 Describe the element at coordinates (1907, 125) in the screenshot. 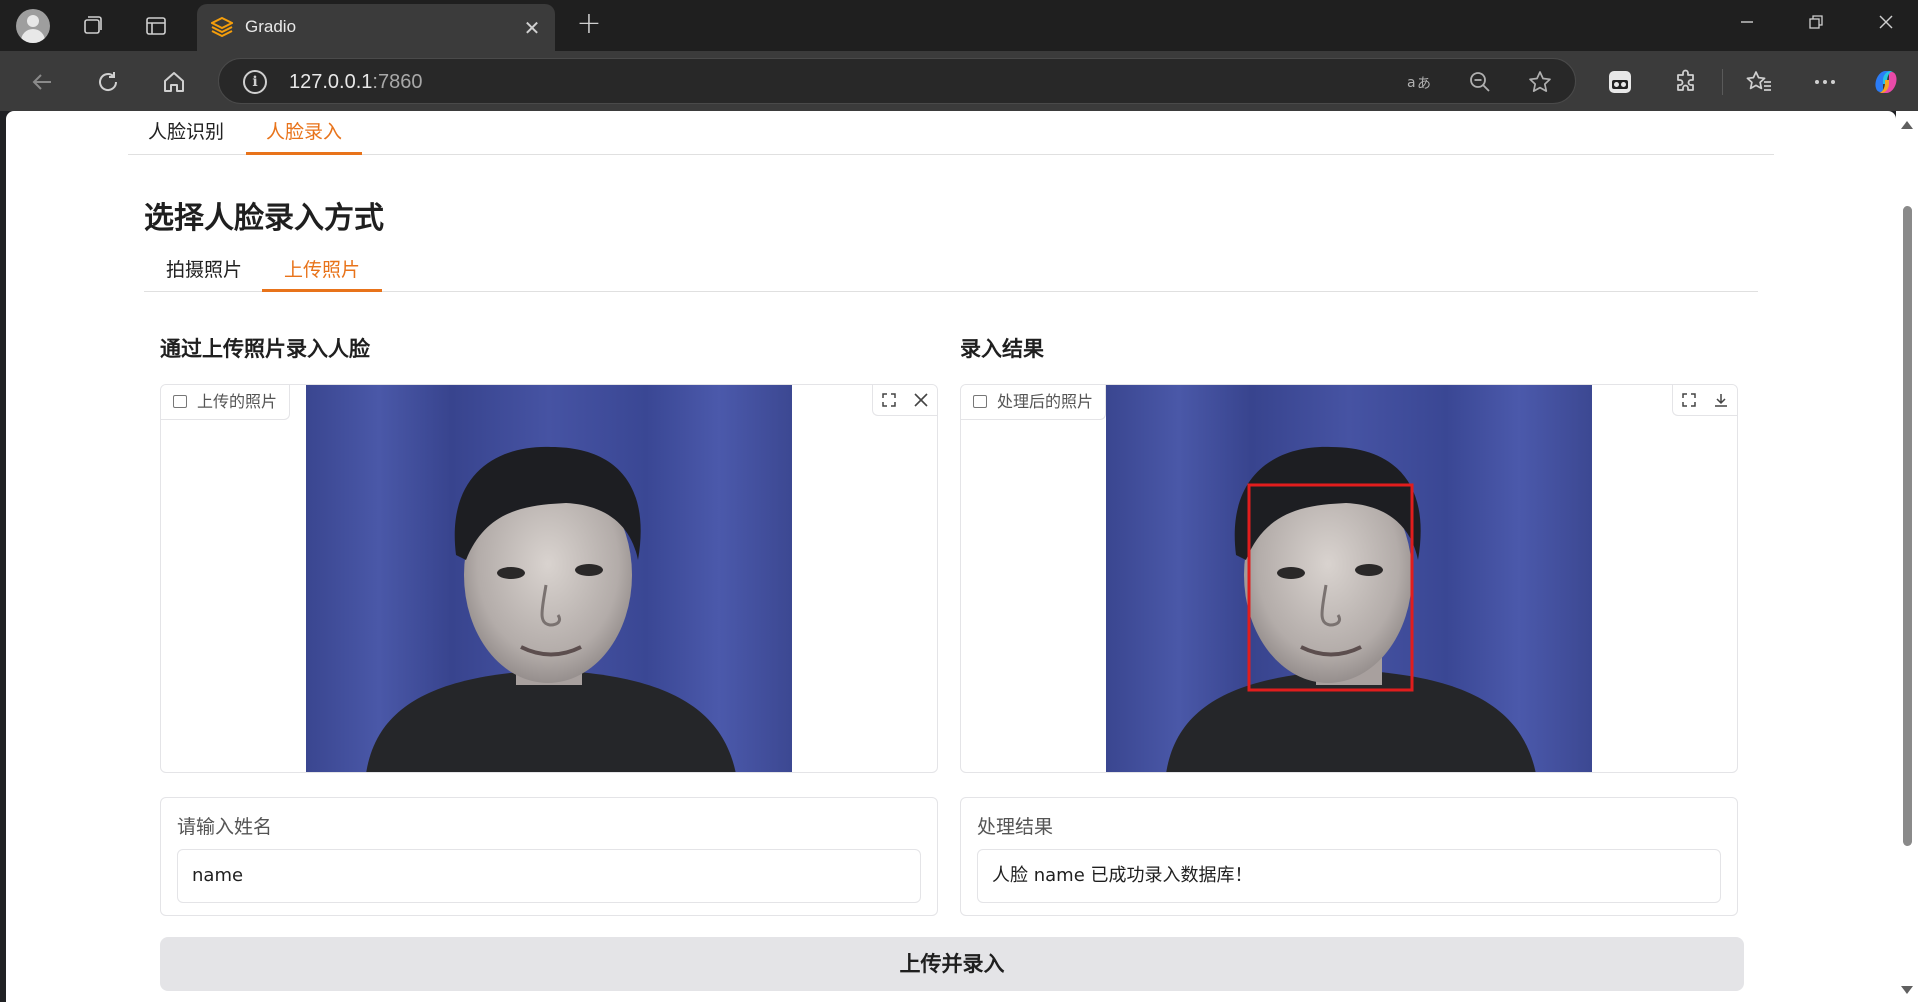

I see `scroll-up-arrow` at that location.